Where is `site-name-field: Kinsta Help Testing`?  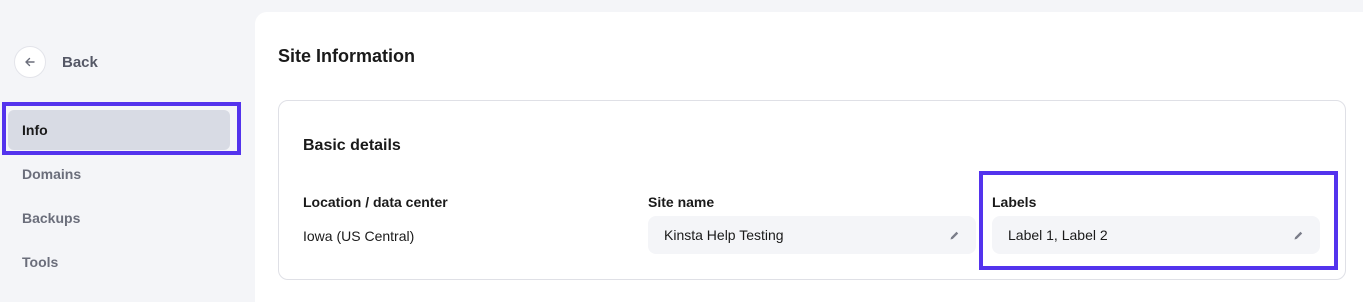 site-name-field: Kinsta Help Testing is located at coordinates (812, 235).